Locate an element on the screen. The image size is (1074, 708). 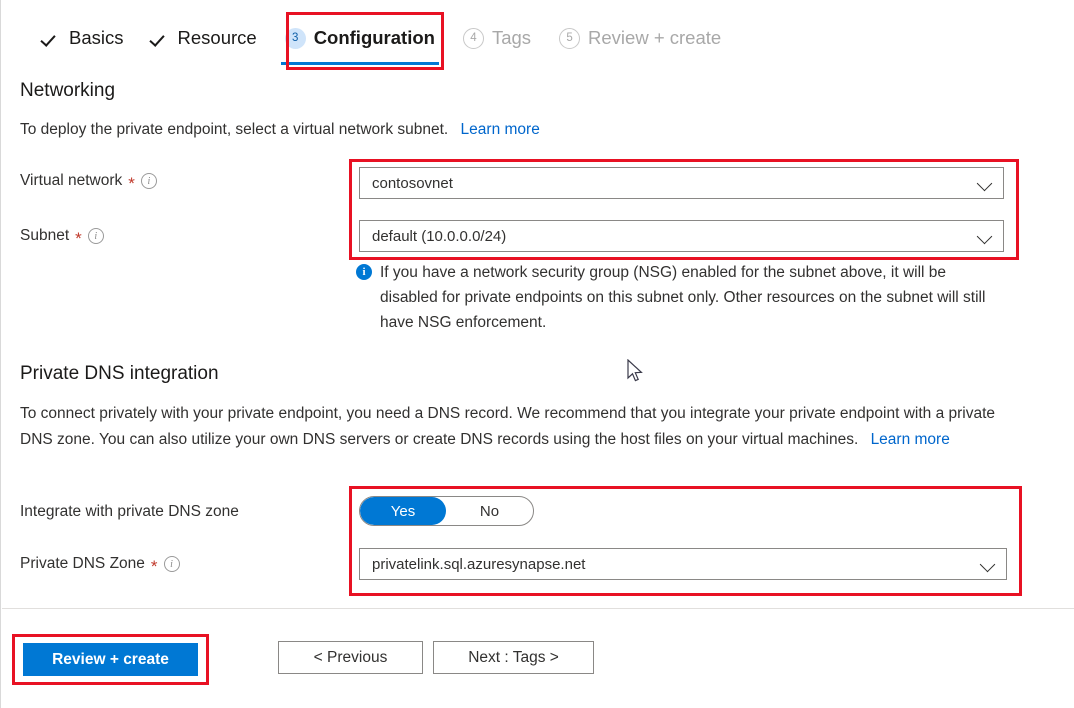
previous-button: < Previous is located at coordinates (350, 657).